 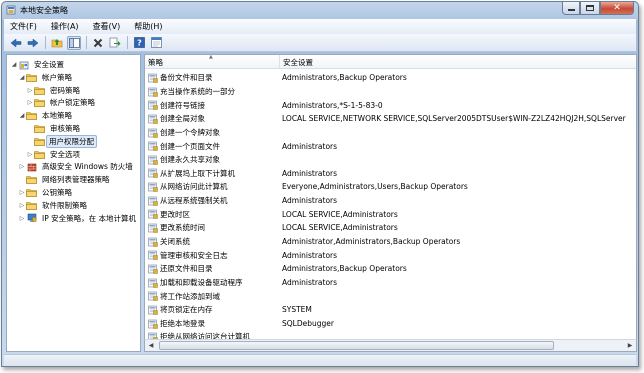 I want to click on title-bar: 本地安全策略 ✕, so click(x=320, y=10).